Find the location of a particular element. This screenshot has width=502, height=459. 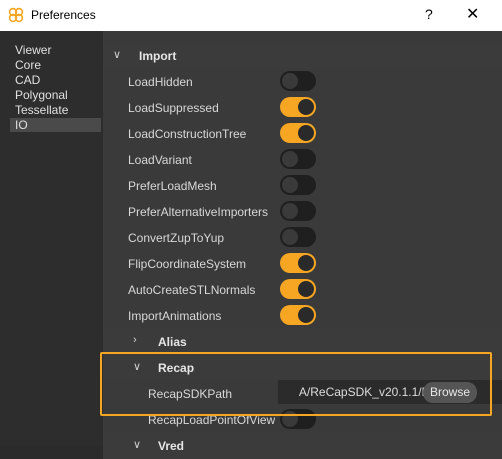

prop-label-loadconstructiontree: LoadConstructionTree is located at coordinates (187, 134).